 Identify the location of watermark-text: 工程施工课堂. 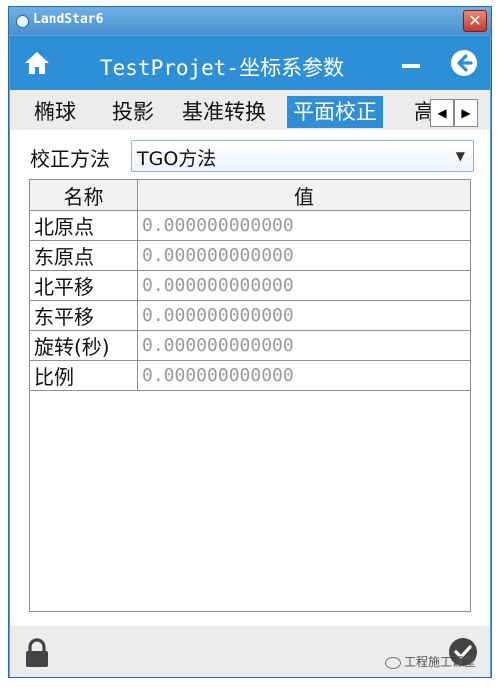
(440, 662).